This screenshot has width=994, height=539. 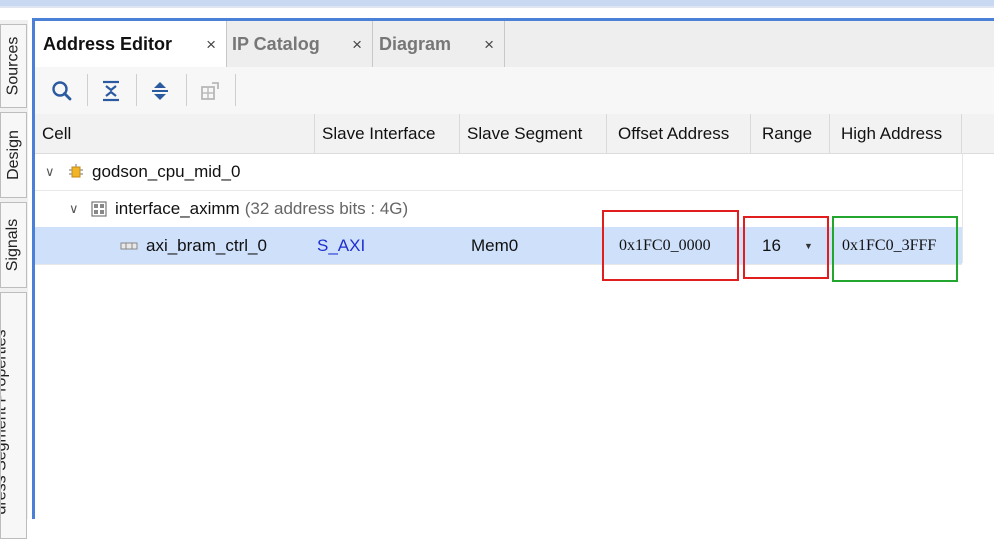 I want to click on toolbar, so click(x=514, y=91).